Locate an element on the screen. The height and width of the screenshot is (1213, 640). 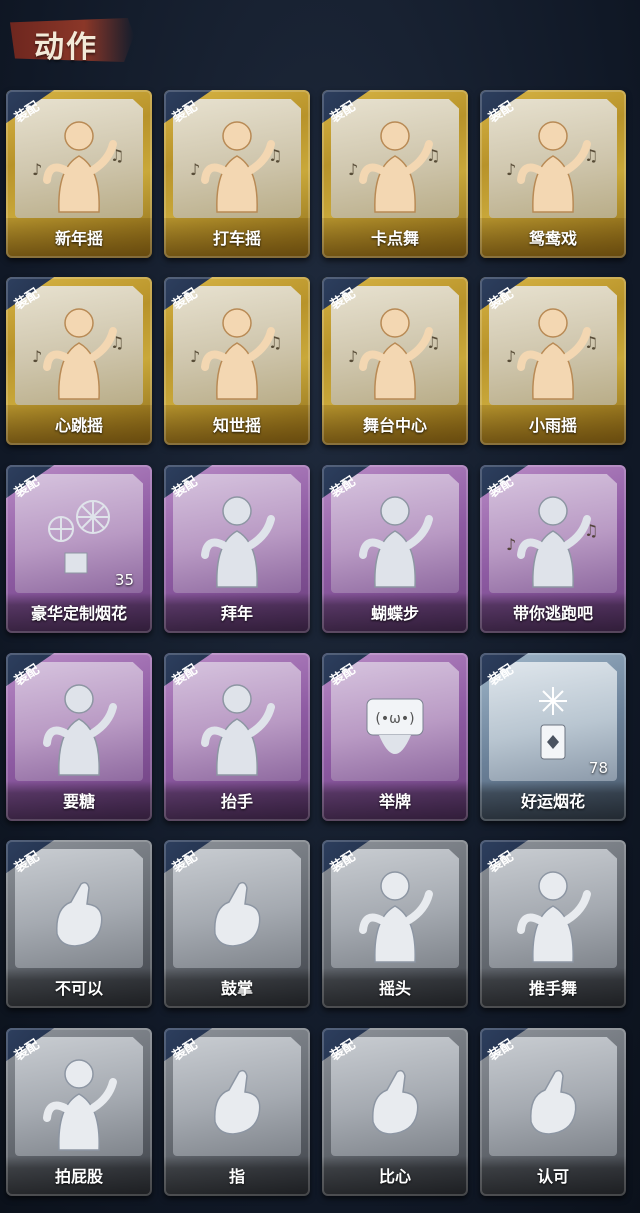
emote-card: ♪ ♫ 卡点舞 装配 is located at coordinates (395, 174).